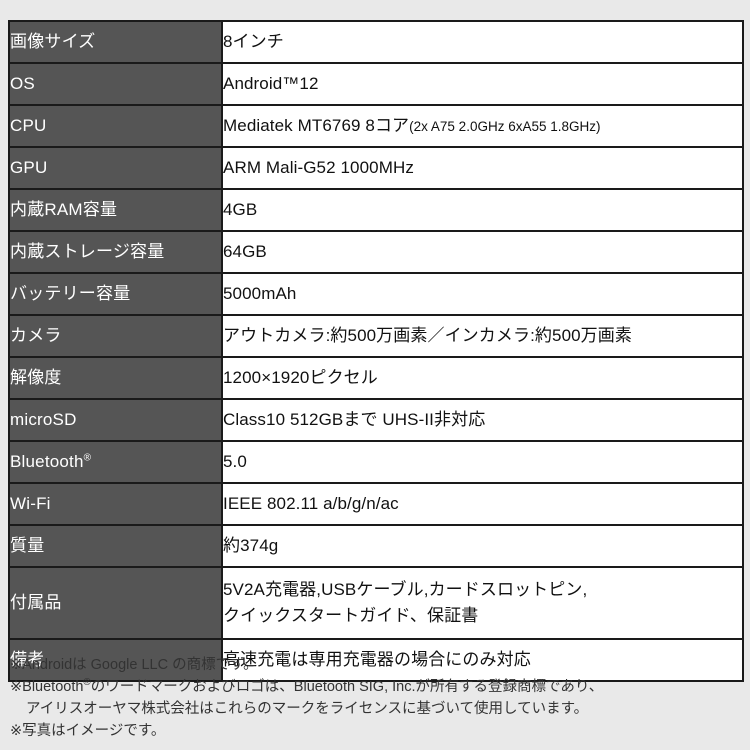 The height and width of the screenshot is (750, 750). Describe the element at coordinates (116, 168) in the screenshot. I see `spec-label-gpu: GPU` at that location.